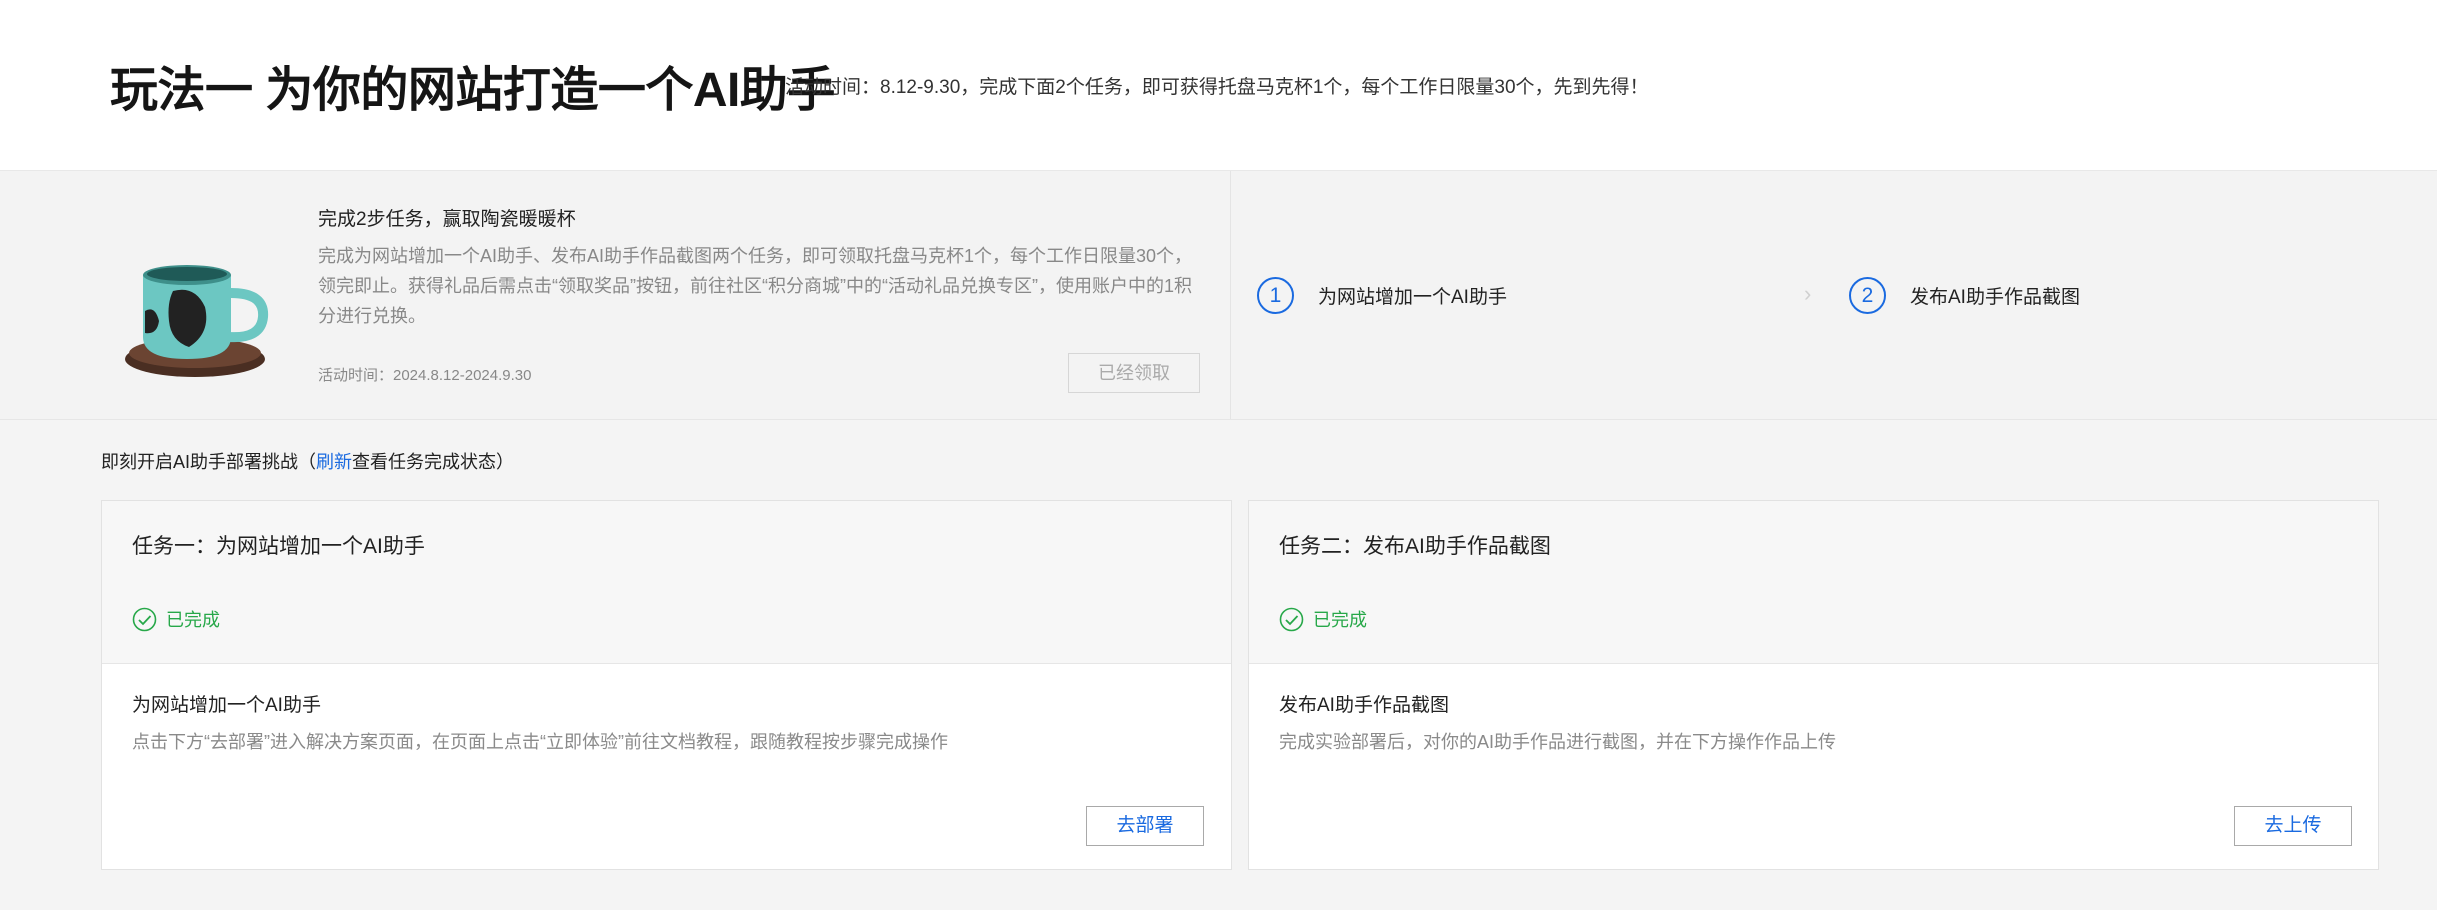 The height and width of the screenshot is (910, 2437). What do you see at coordinates (472, 90) in the screenshot?
I see `page-title: 玩法一 为你的网站打造一个AI助手` at bounding box center [472, 90].